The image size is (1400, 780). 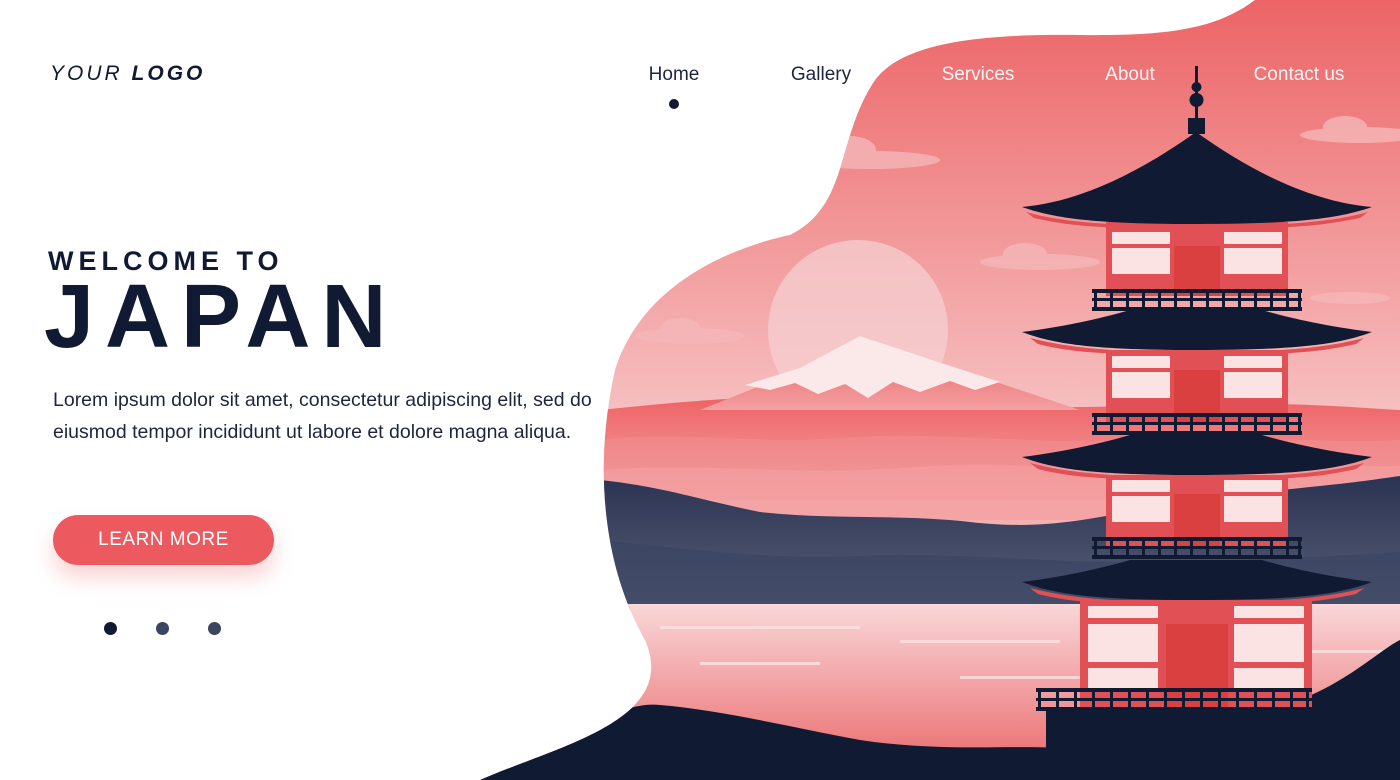 I want to click on main-nav: Home Gallery Services About Contact us, so click(x=700, y=79).